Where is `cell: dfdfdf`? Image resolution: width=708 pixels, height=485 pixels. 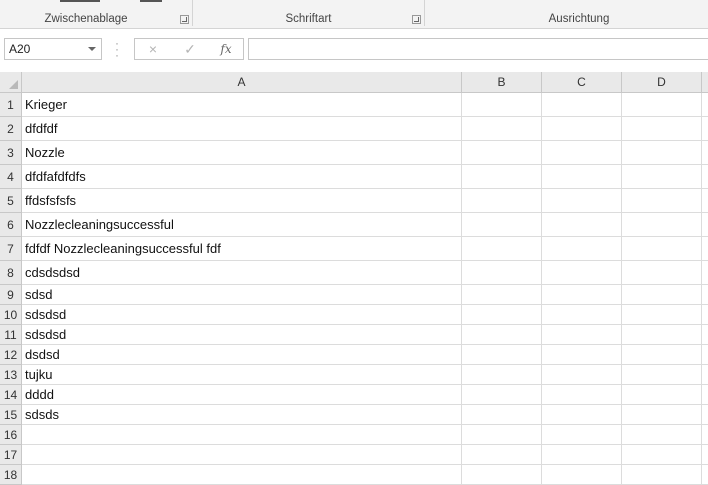
cell: dfdfdf is located at coordinates (242, 129).